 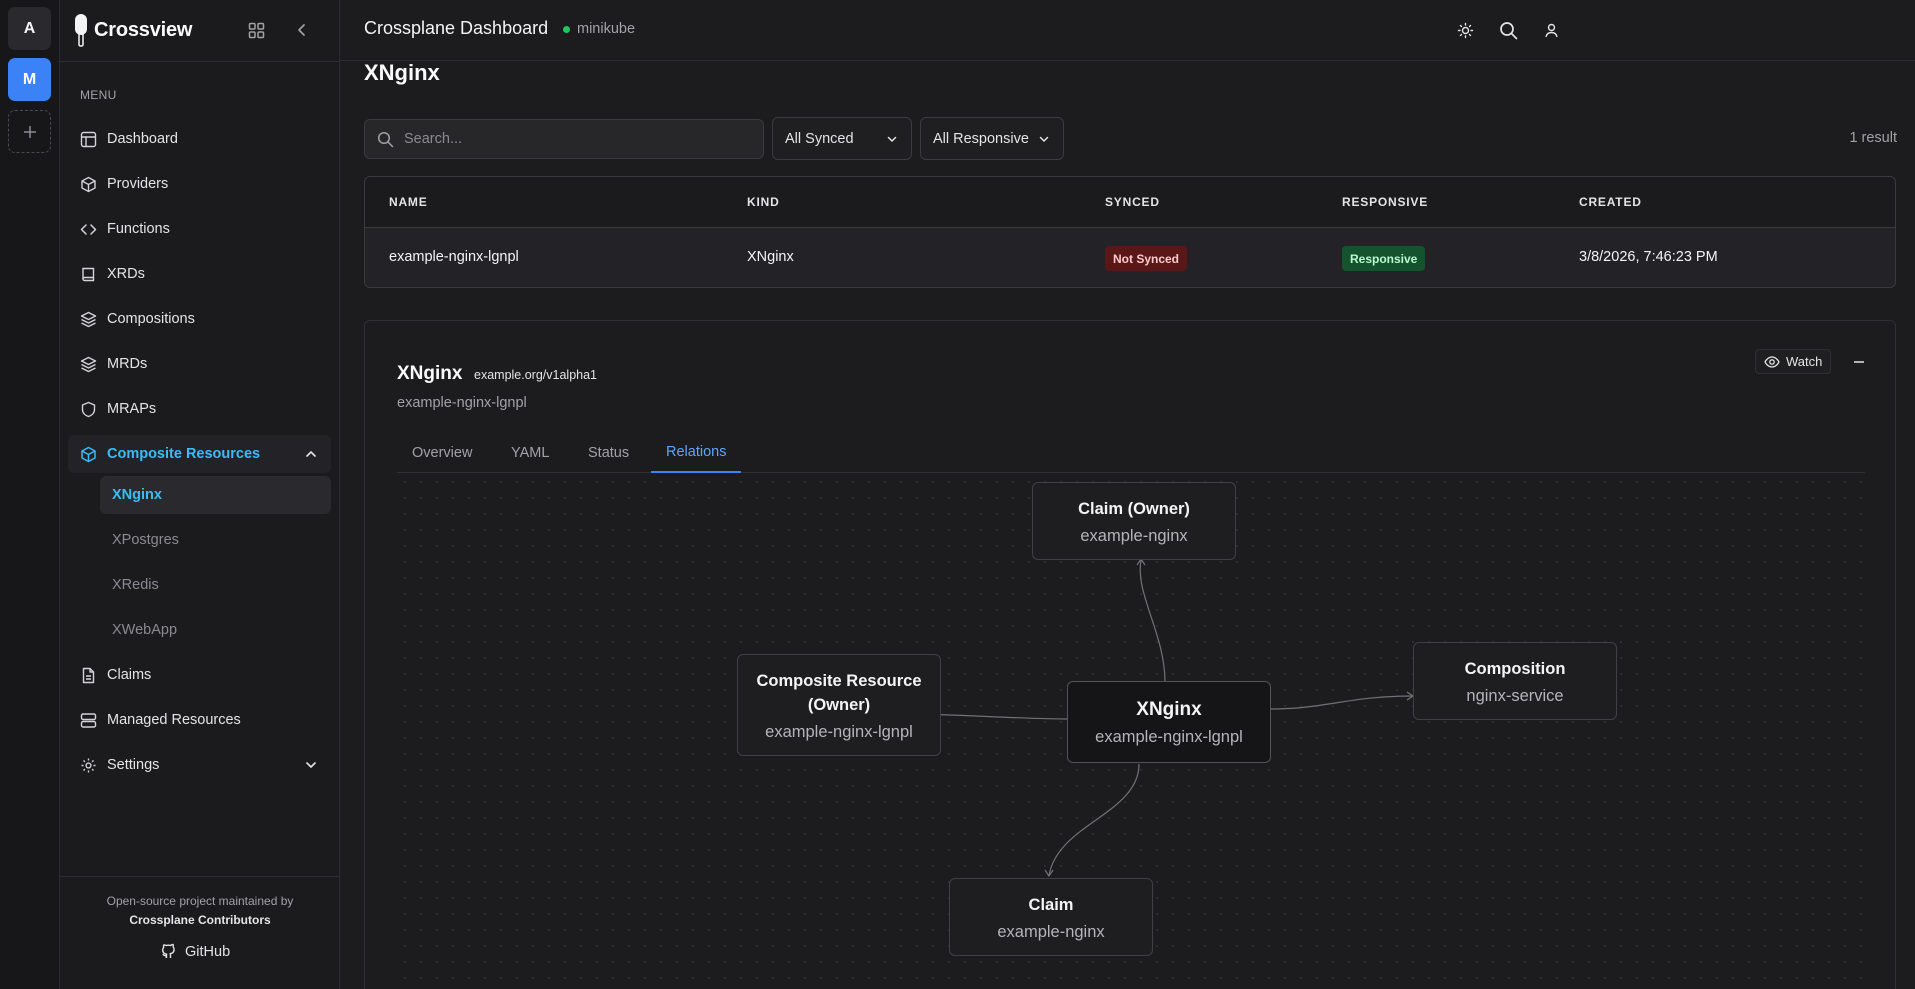 I want to click on sidebar-item-dashboard: Dashboard, so click(x=199, y=139).